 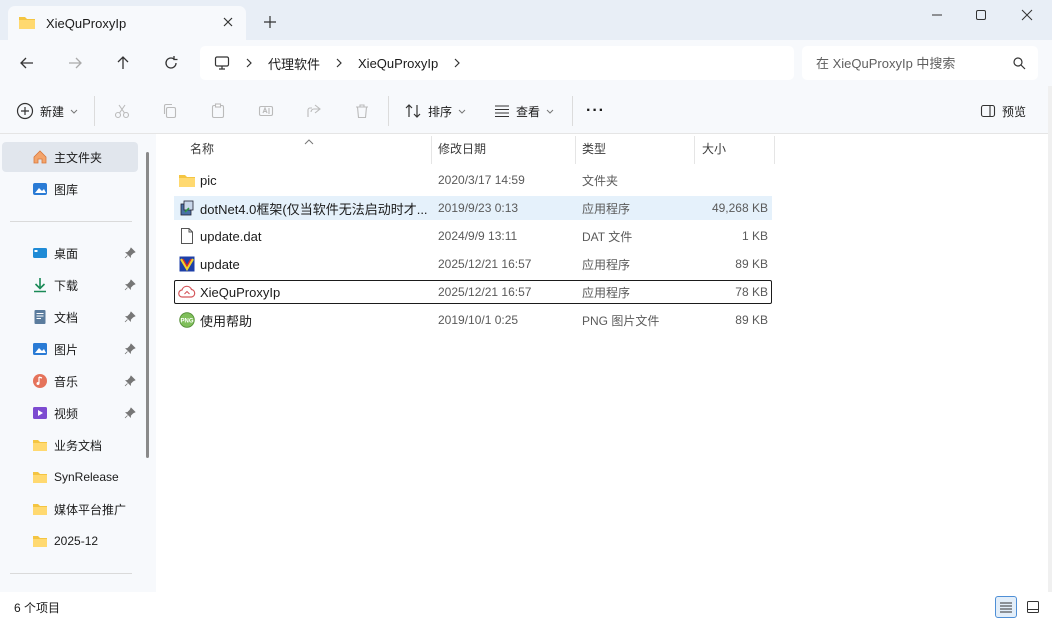 I want to click on sidebar-item-home: 主文件夹, so click(x=70, y=157).